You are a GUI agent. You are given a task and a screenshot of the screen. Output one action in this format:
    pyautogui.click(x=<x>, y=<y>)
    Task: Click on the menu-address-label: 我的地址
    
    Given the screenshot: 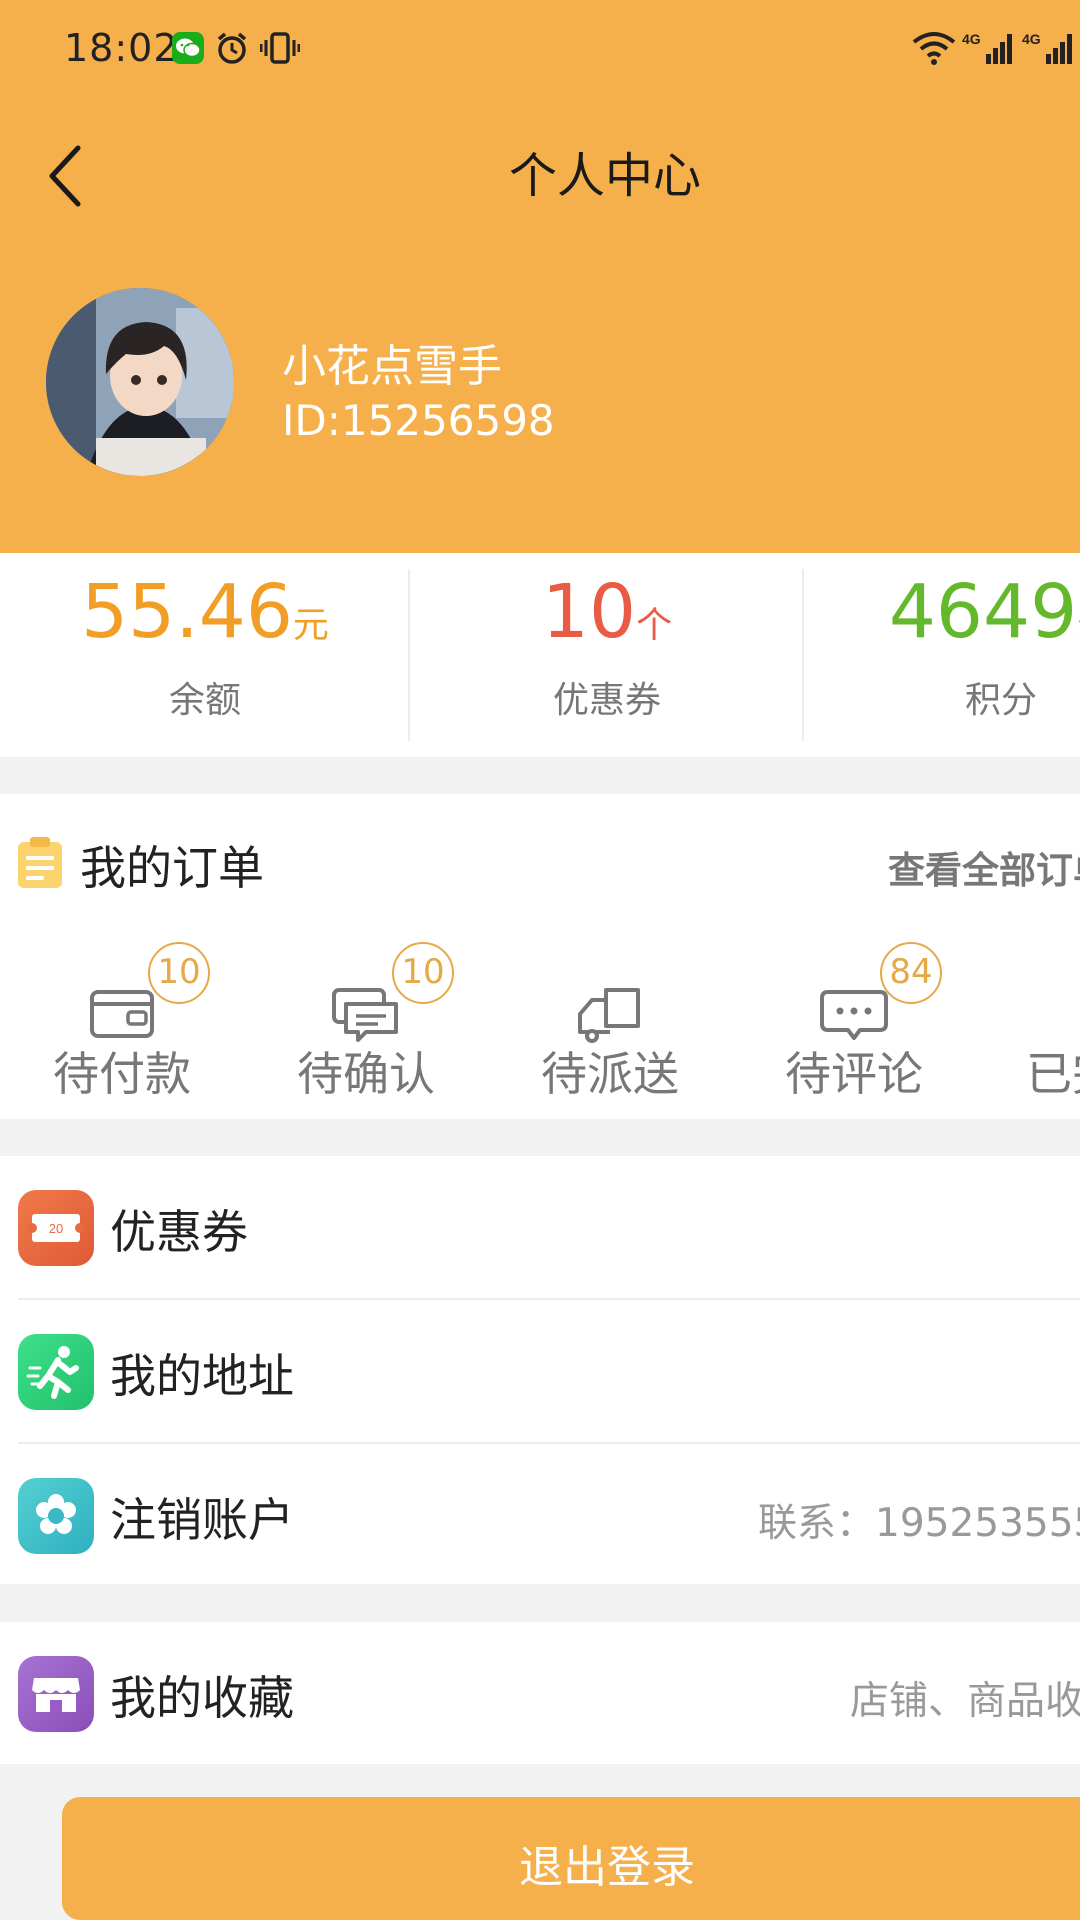 What is the action you would take?
    pyautogui.click(x=202, y=1376)
    